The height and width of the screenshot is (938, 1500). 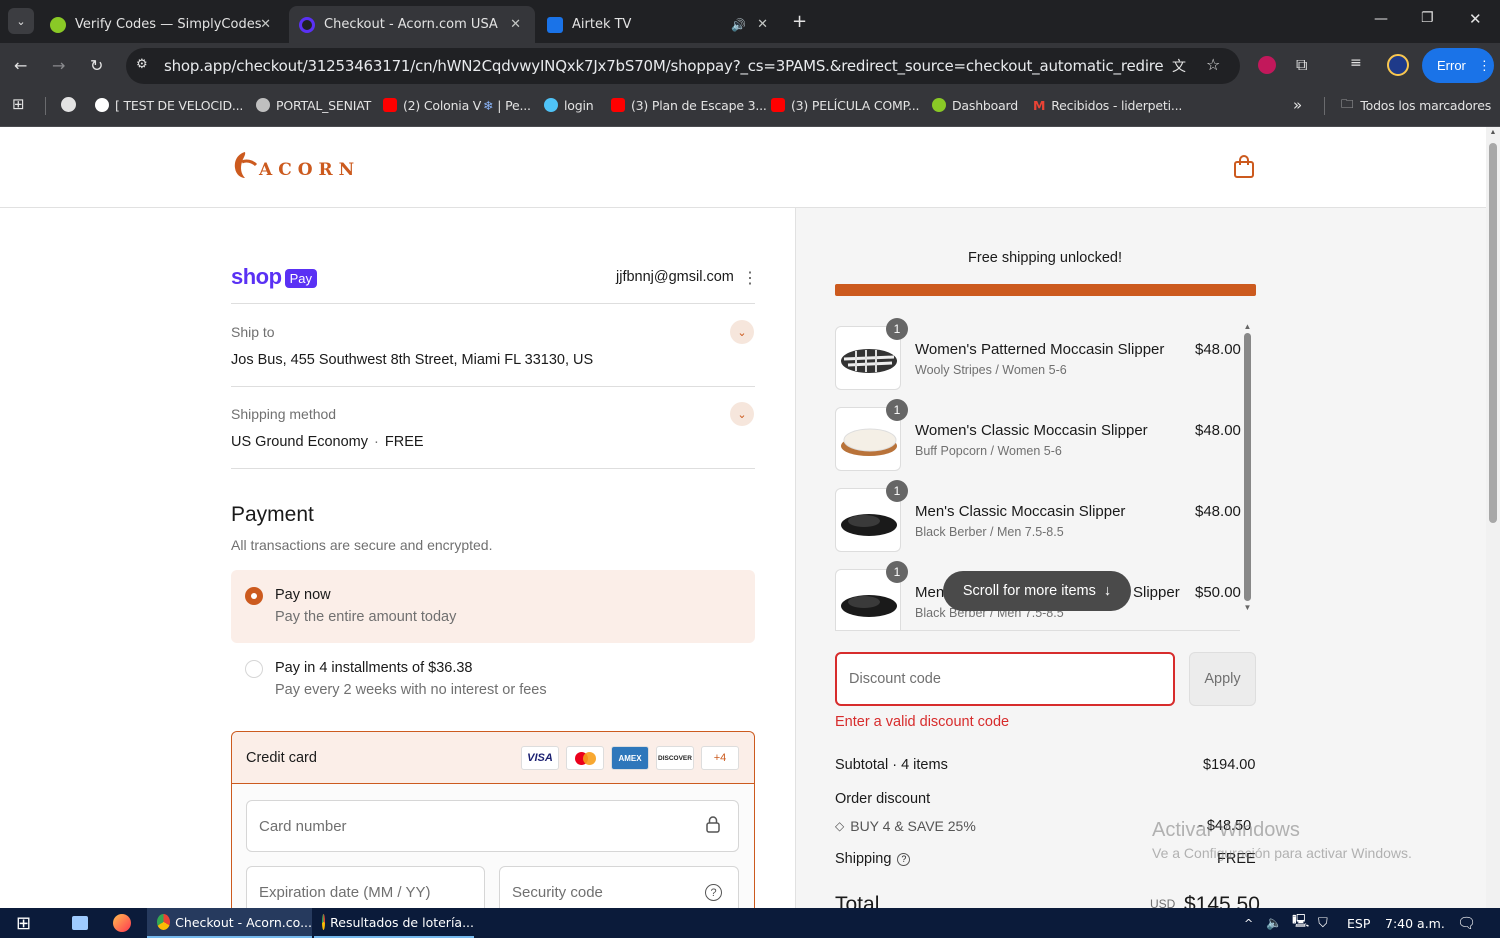 What do you see at coordinates (493, 606) in the screenshot?
I see `pay-now-option` at bounding box center [493, 606].